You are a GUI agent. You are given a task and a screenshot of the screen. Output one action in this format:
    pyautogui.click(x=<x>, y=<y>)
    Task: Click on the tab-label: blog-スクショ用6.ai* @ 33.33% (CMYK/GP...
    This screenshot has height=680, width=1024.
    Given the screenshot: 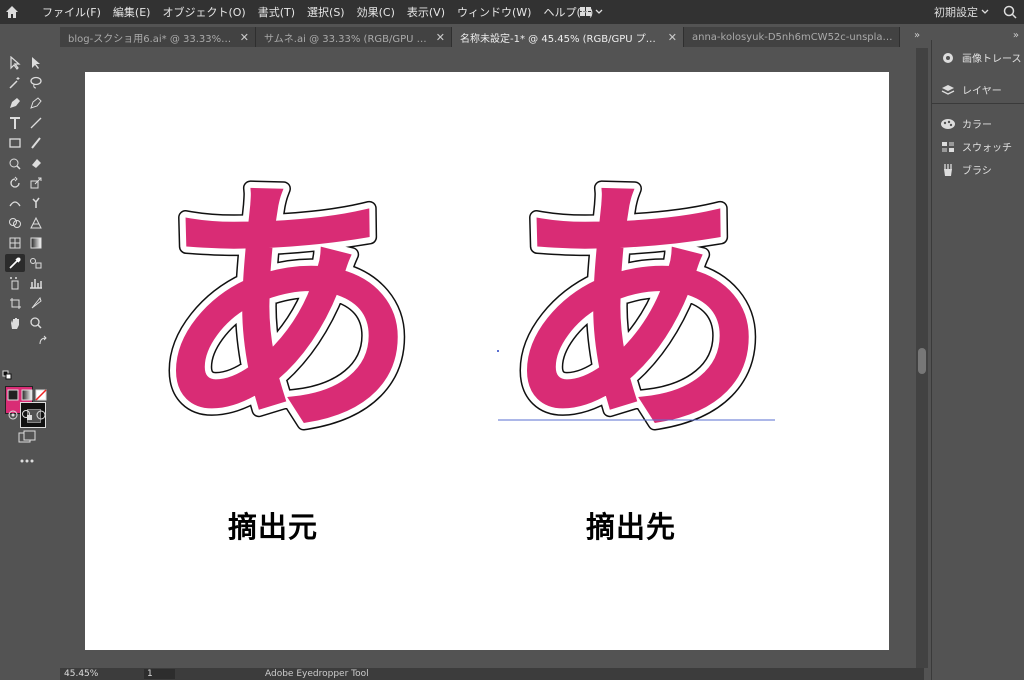 What is the action you would take?
    pyautogui.click(x=151, y=39)
    